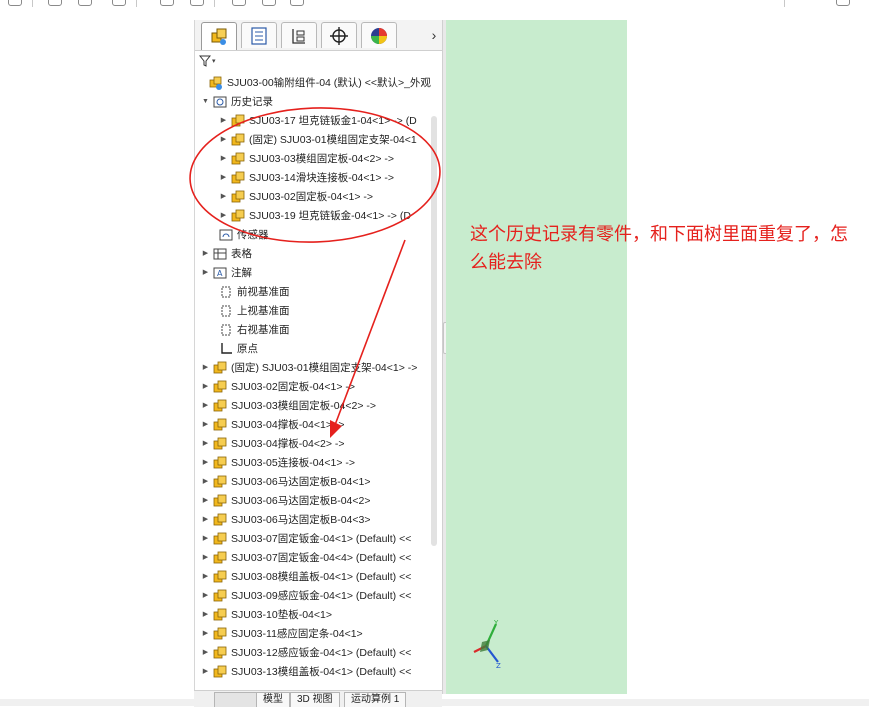  Describe the element at coordinates (843, 3) in the screenshot. I see `view-settings-icon` at that location.